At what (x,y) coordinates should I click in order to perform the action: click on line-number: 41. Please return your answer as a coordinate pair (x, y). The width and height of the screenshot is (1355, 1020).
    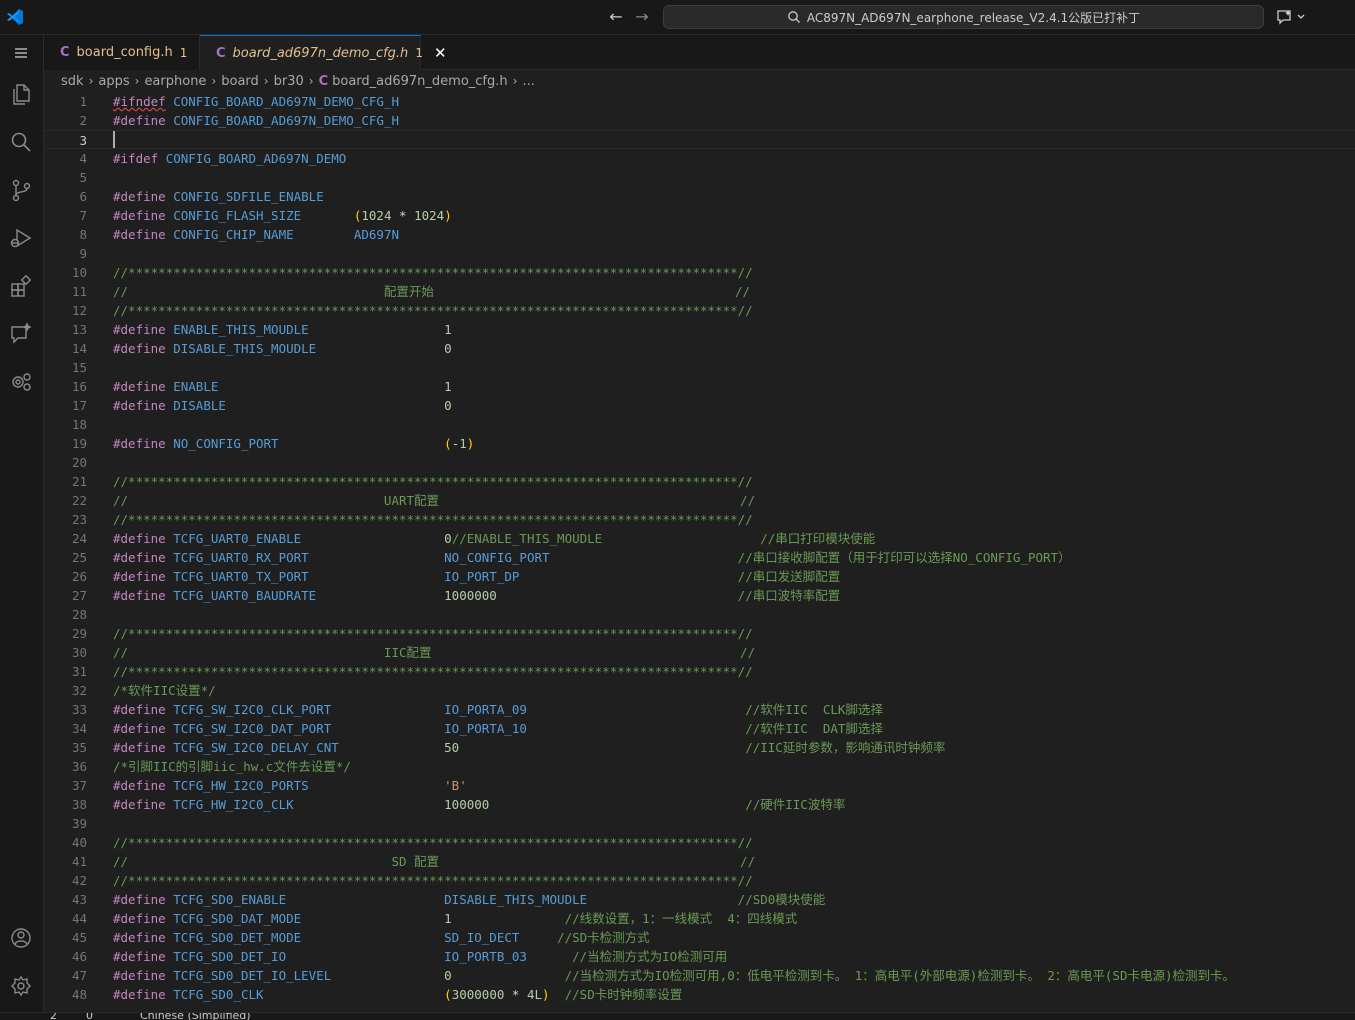
    Looking at the image, I should click on (79, 861).